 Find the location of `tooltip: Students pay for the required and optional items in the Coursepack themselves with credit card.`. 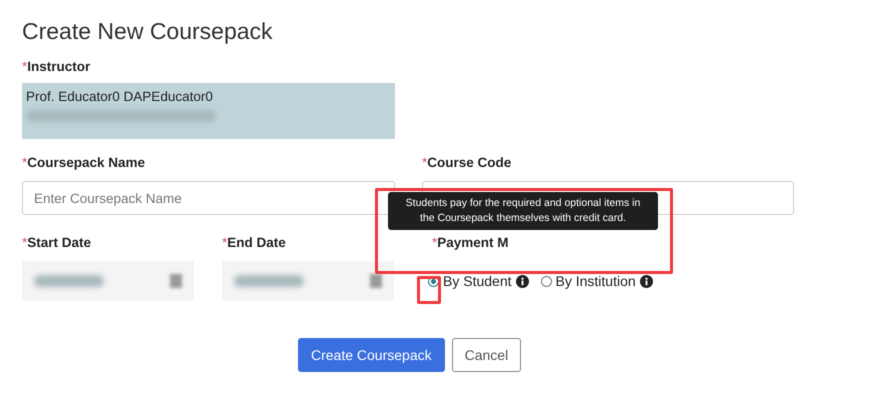

tooltip: Students pay for the required and optional items in the Coursepack themselves with credit card. is located at coordinates (523, 211).